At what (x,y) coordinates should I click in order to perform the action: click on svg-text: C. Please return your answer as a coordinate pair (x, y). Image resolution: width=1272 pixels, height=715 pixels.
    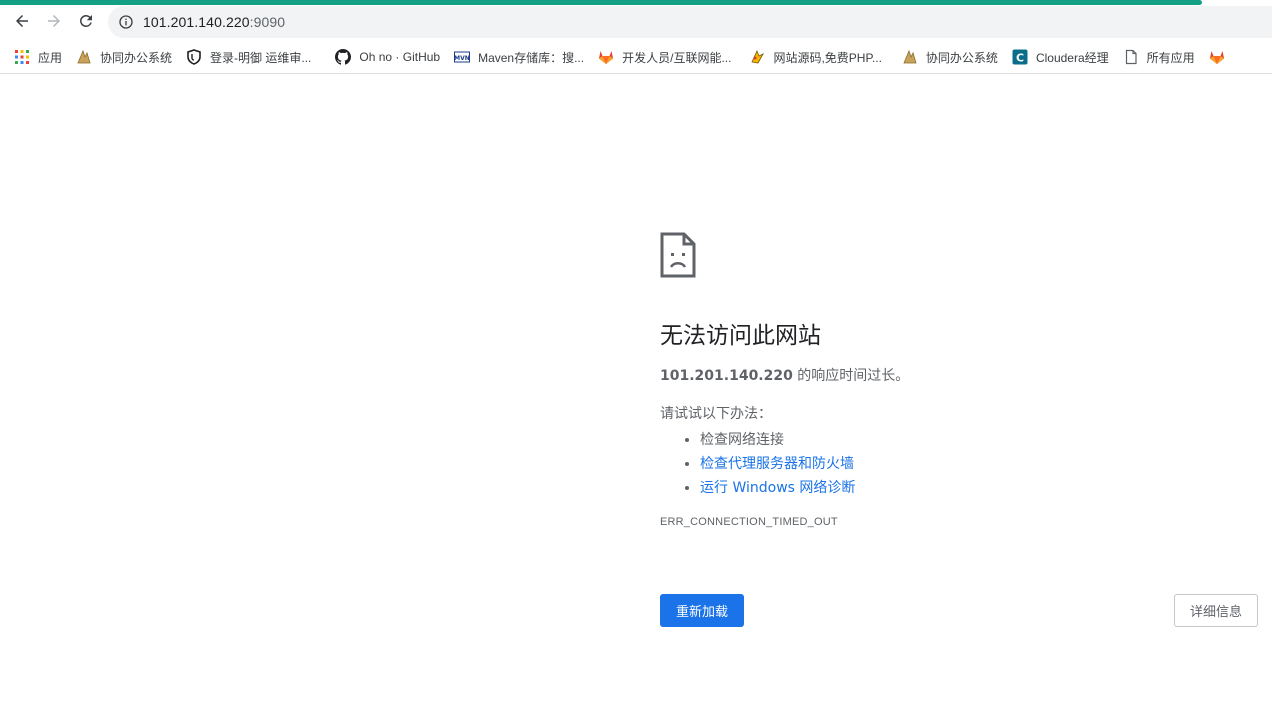
    Looking at the image, I should click on (1020, 58).